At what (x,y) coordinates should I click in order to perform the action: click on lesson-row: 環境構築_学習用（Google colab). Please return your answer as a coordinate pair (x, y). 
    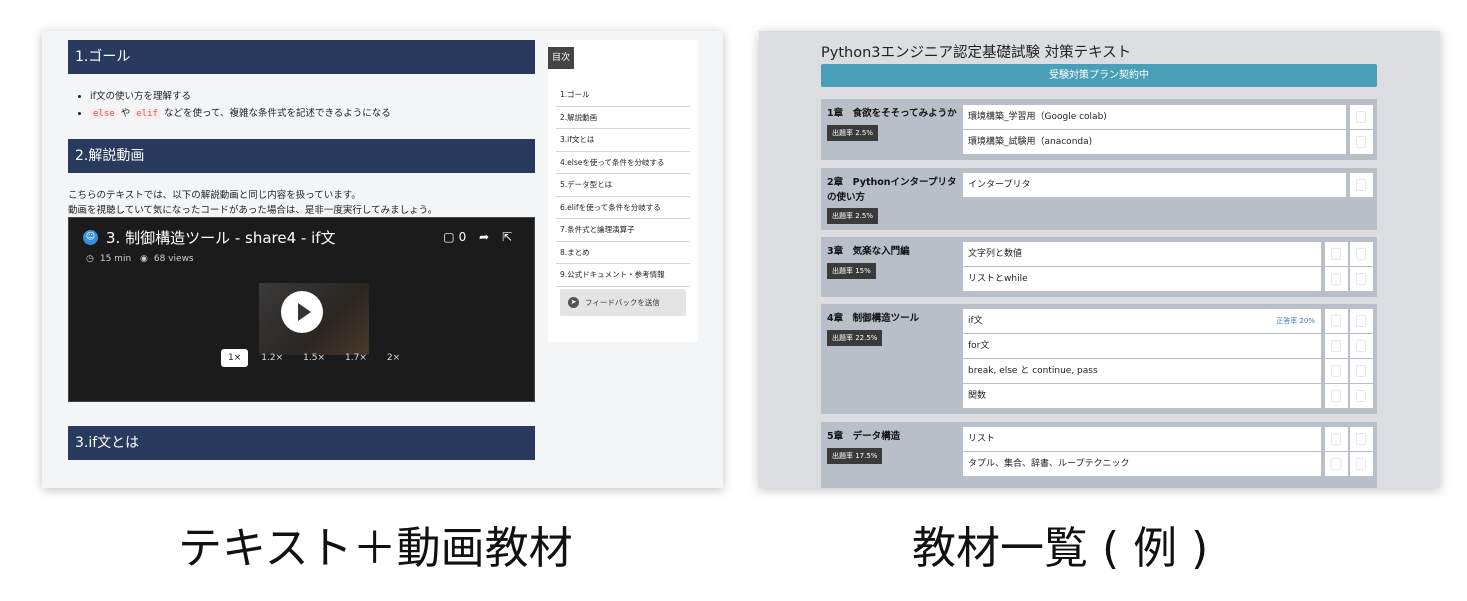
    Looking at the image, I should click on (1154, 117).